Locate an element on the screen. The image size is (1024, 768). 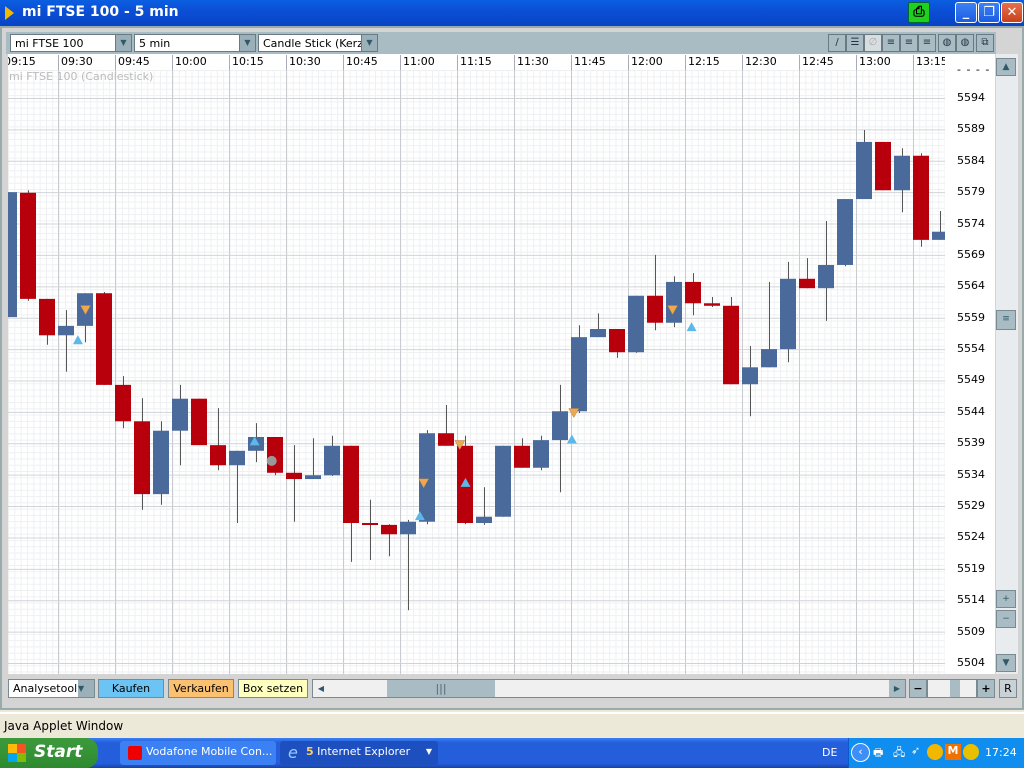
zoom-slider is located at coordinates (952, 688).